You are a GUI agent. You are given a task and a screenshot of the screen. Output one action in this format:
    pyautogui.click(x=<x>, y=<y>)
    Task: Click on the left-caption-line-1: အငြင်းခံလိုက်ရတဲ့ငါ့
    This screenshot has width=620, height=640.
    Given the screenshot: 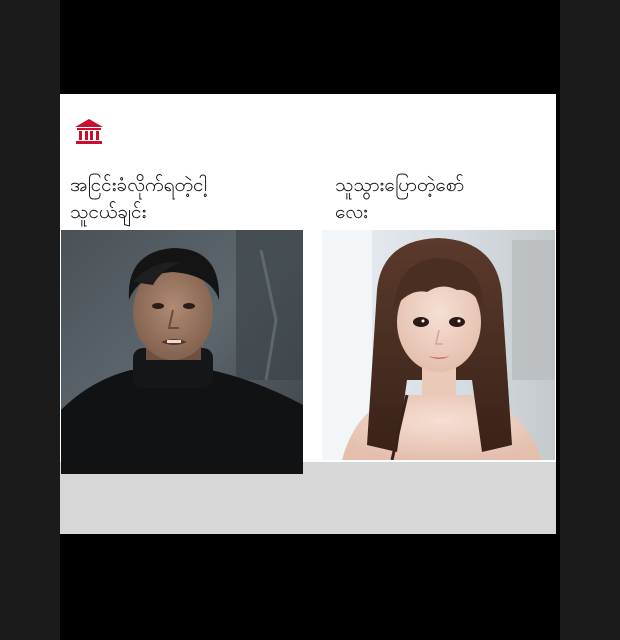 What is the action you would take?
    pyautogui.click(x=138, y=185)
    